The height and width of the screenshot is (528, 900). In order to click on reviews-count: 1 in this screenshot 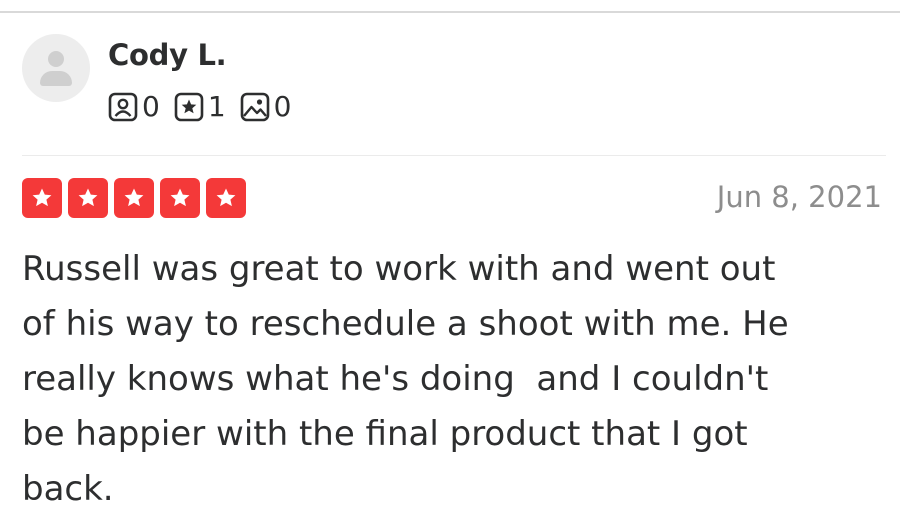, I will do `click(216, 106)`.